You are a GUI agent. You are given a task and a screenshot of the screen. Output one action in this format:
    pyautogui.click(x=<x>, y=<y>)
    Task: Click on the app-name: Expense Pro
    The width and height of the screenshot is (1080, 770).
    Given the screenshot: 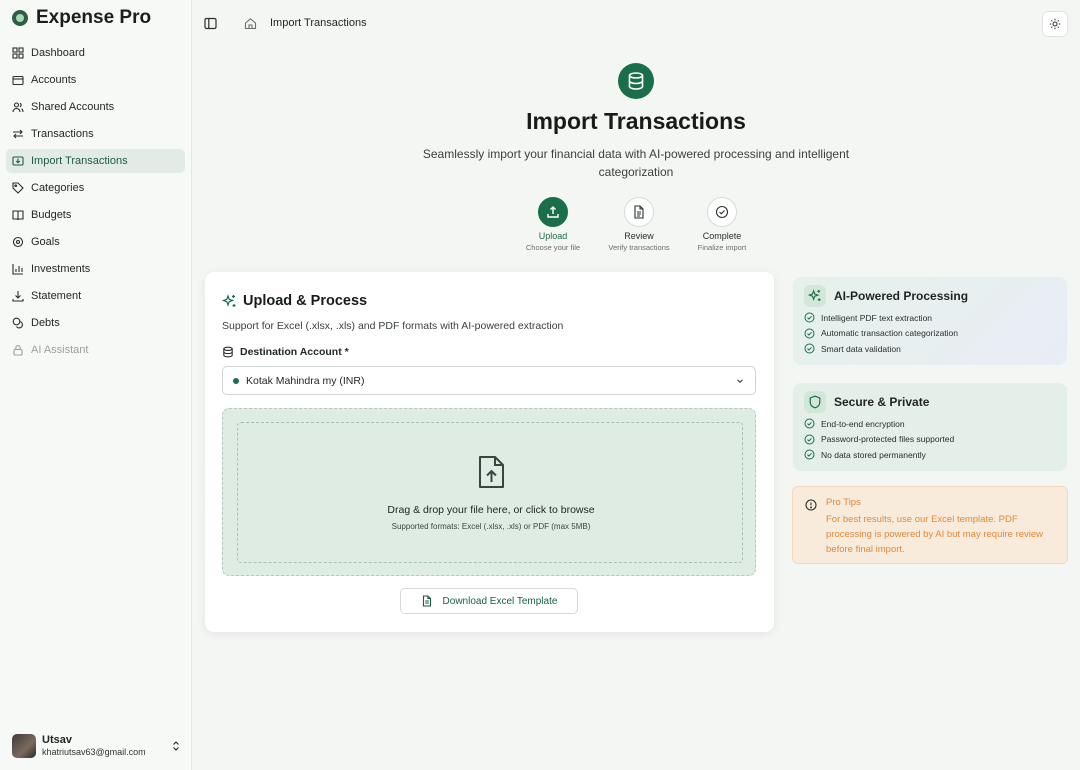 What is the action you would take?
    pyautogui.click(x=94, y=17)
    